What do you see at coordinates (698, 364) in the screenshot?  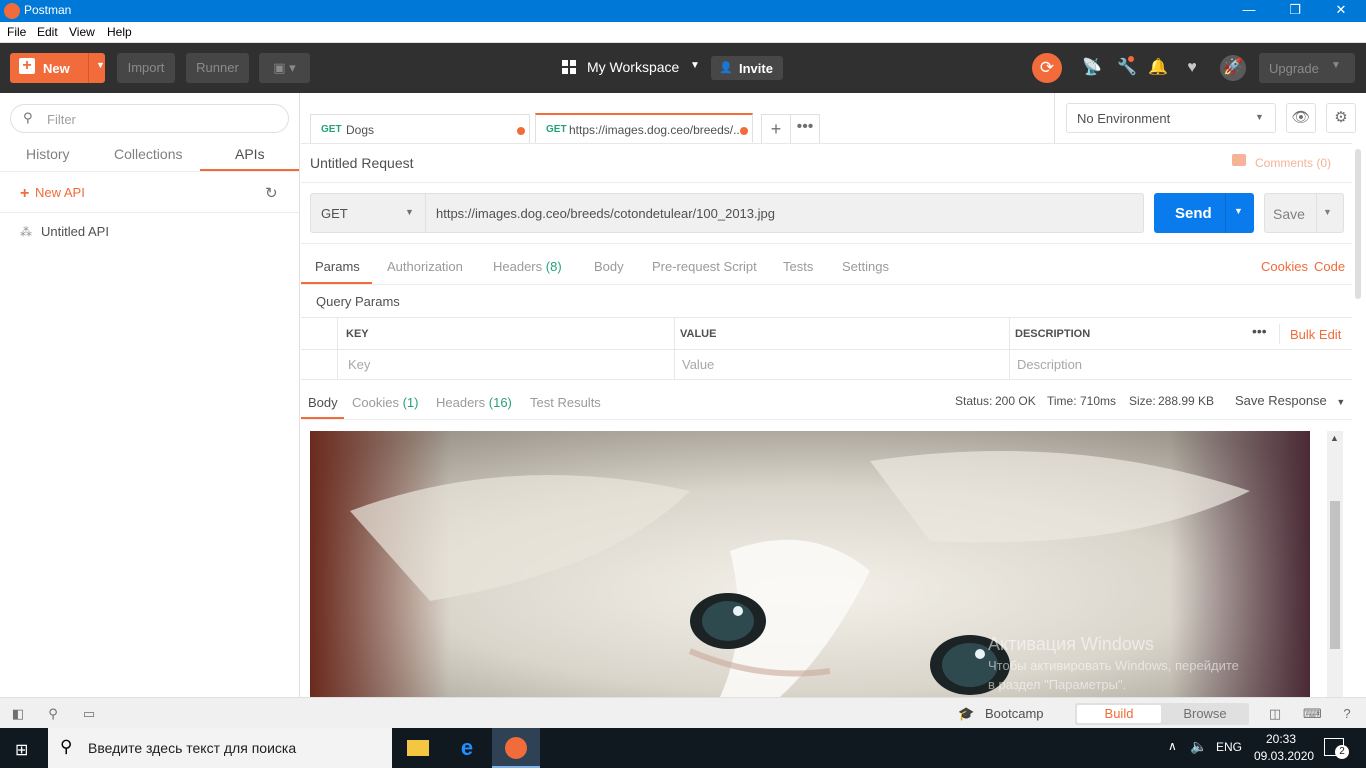 I see `value-input: Value` at bounding box center [698, 364].